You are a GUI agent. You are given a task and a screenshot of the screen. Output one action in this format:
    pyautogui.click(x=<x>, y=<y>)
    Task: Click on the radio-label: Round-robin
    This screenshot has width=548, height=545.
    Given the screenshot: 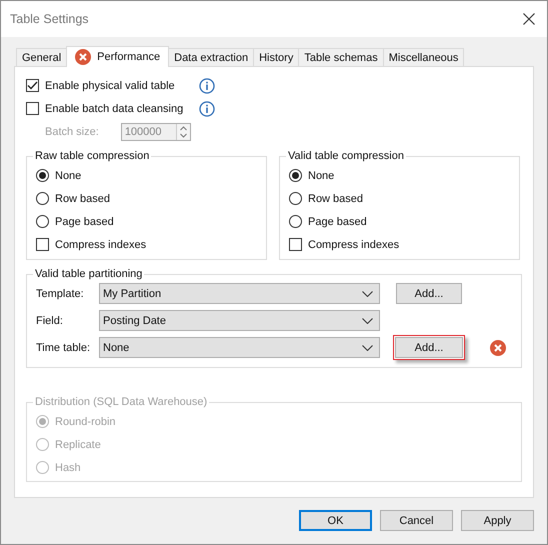 What is the action you would take?
    pyautogui.click(x=85, y=422)
    